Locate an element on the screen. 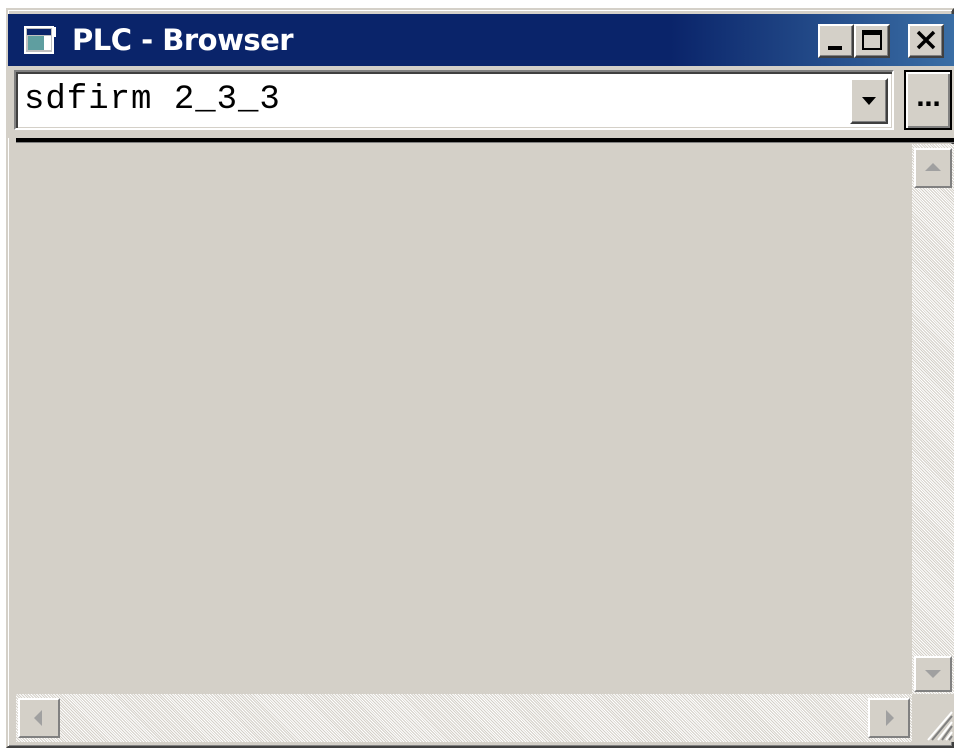 The width and height of the screenshot is (954, 748). separator is located at coordinates (485, 140).